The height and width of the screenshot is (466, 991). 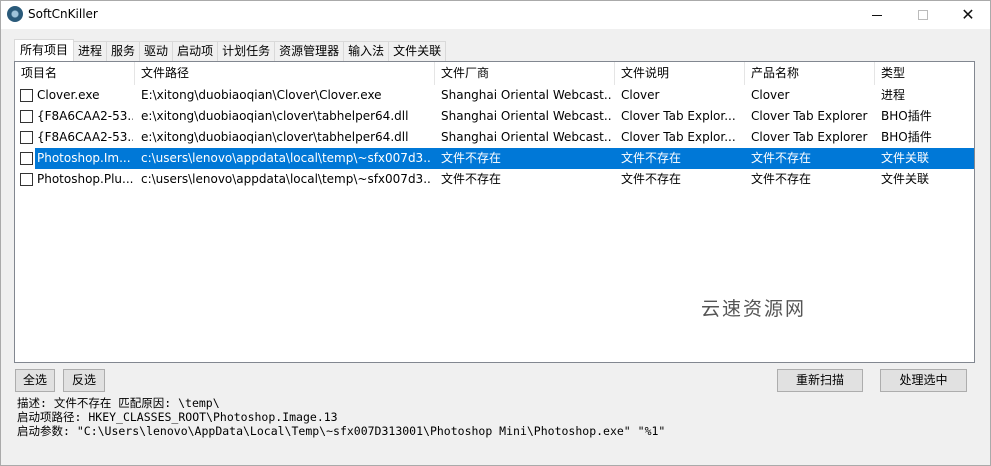 I want to click on window-title: SoftCnKiller, so click(x=63, y=14).